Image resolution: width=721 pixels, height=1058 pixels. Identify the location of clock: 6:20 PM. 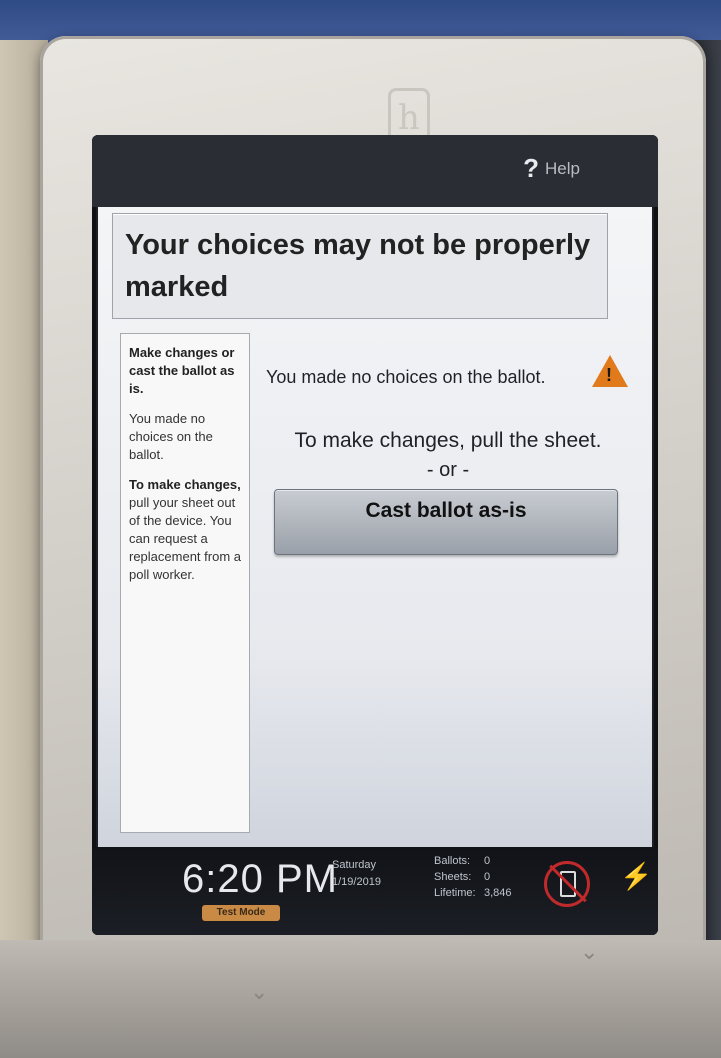
(260, 879).